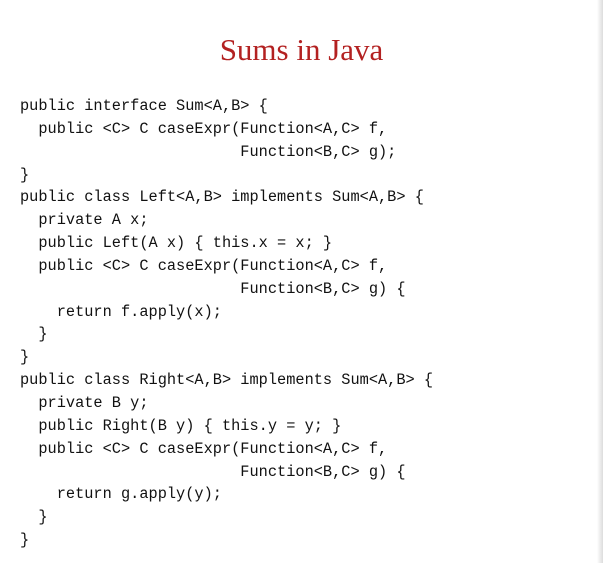 The image size is (603, 563). What do you see at coordinates (208, 151) in the screenshot?
I see `code-line: Function<B,C> g);` at bounding box center [208, 151].